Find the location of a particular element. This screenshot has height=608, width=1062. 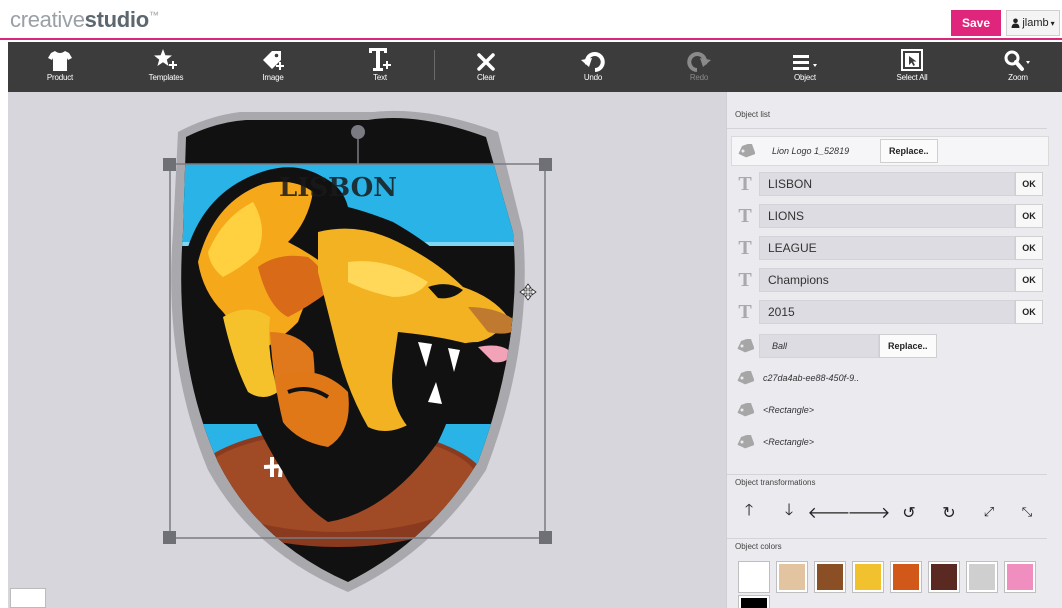

object-transformations-title: Object transformations is located at coordinates (775, 482).